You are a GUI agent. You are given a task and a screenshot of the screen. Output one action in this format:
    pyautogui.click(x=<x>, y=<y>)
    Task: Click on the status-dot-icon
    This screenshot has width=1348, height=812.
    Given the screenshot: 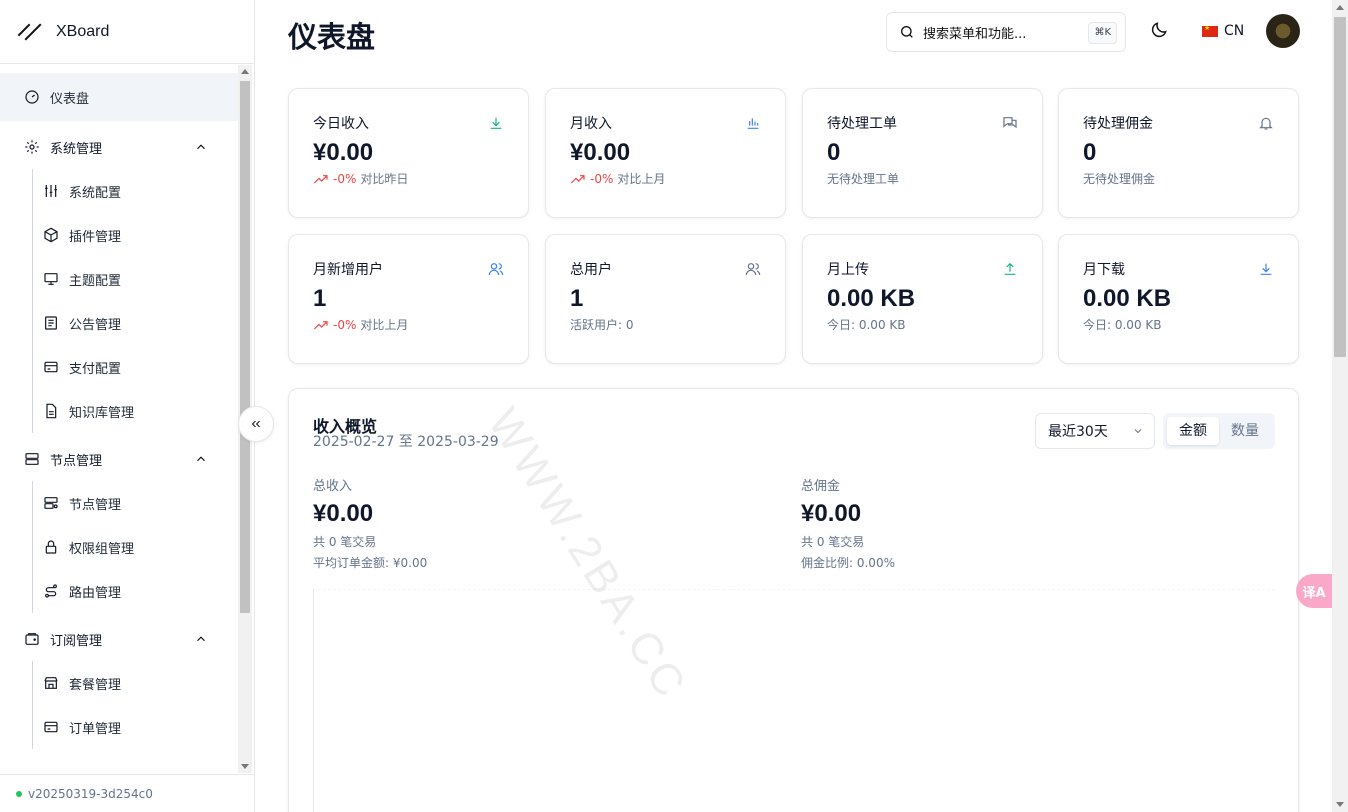 What is the action you would take?
    pyautogui.click(x=19, y=793)
    